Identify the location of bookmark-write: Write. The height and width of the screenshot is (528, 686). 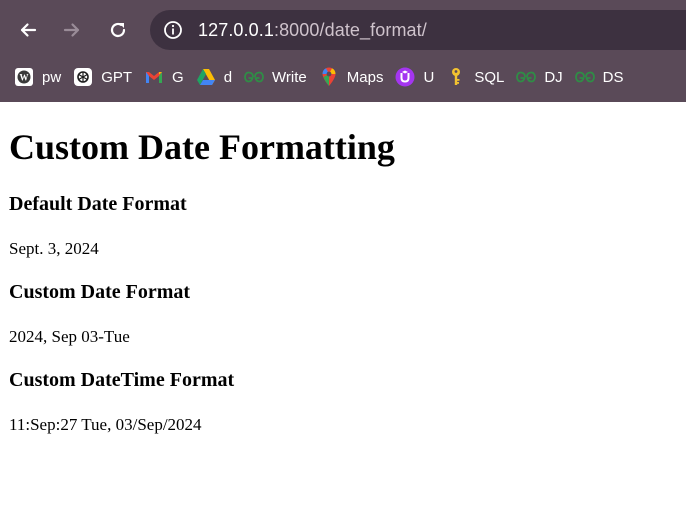
(275, 77).